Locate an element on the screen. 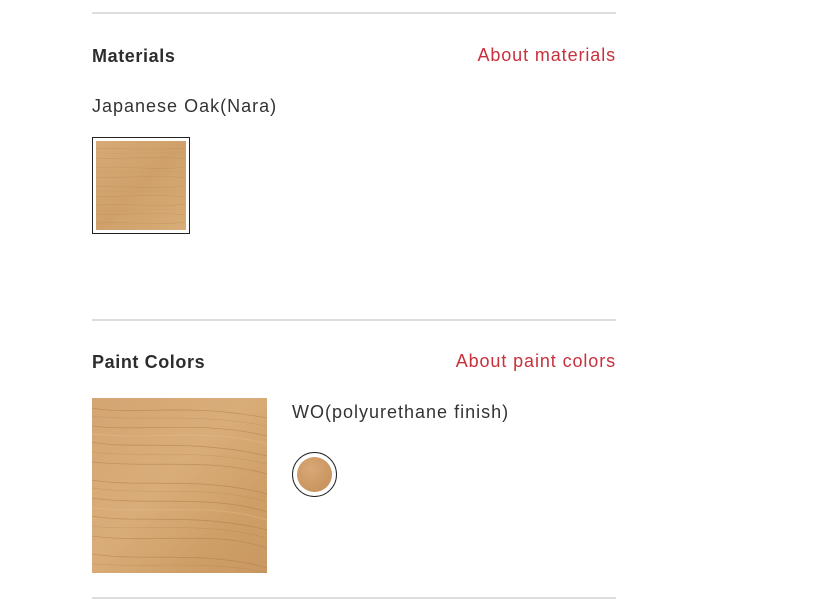 Image resolution: width=822 pixels, height=612 pixels. materials-title: Materials is located at coordinates (134, 56).